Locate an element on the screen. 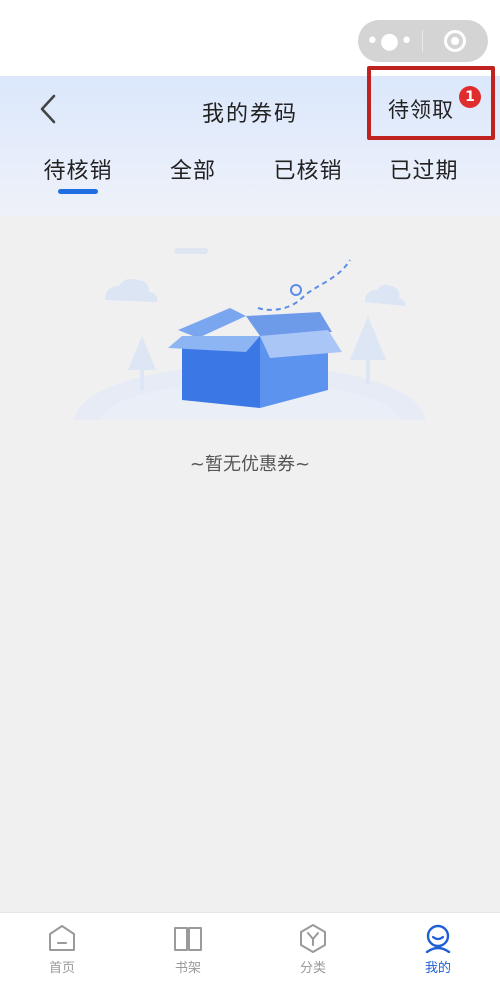 The width and height of the screenshot is (500, 1000). home-icon is located at coordinates (62, 938).